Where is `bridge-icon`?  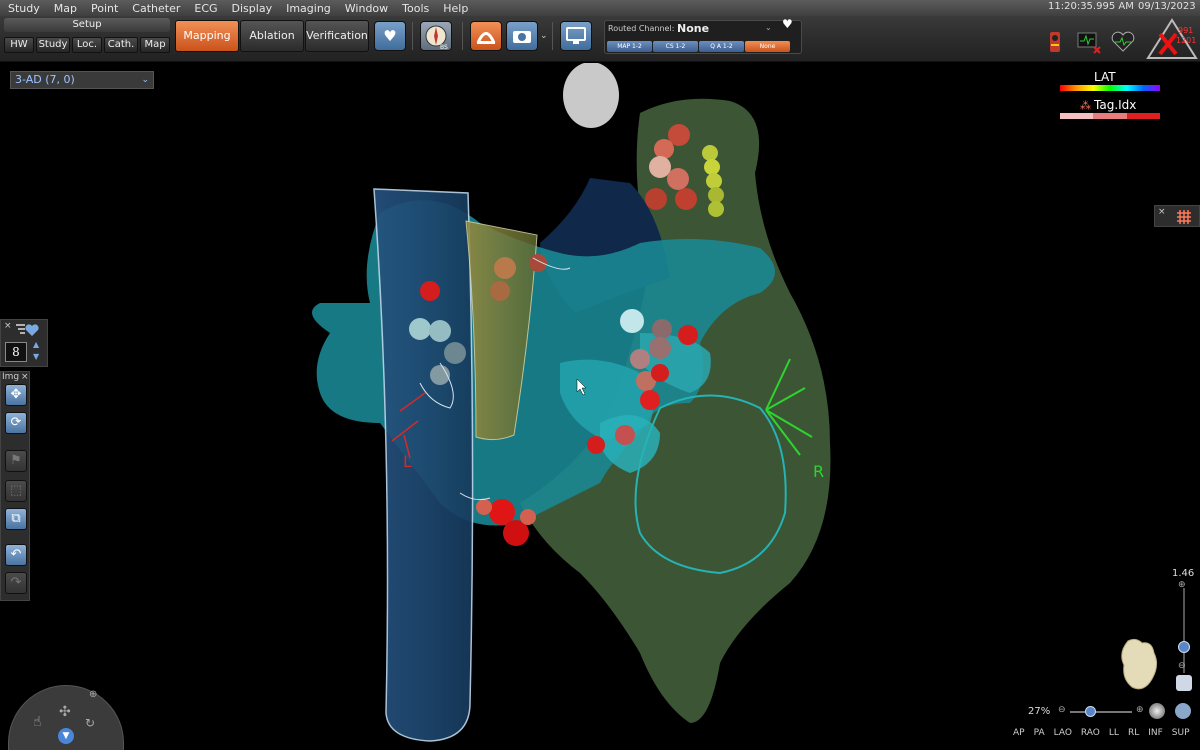
bridge-icon is located at coordinates (486, 36).